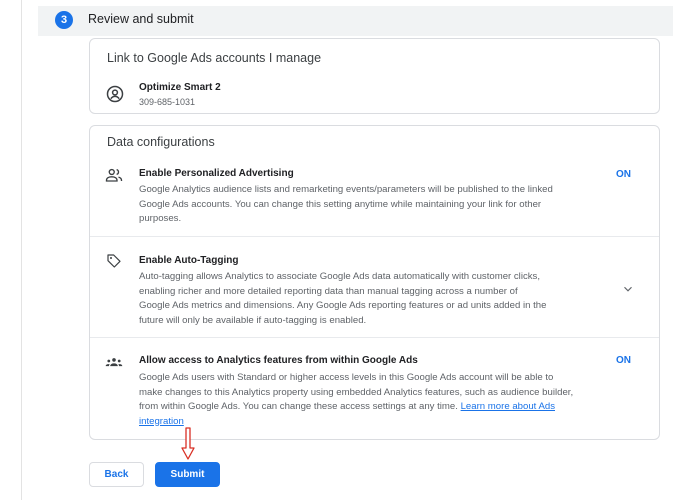  Describe the element at coordinates (187, 474) in the screenshot. I see `submit-button: Submit` at that location.